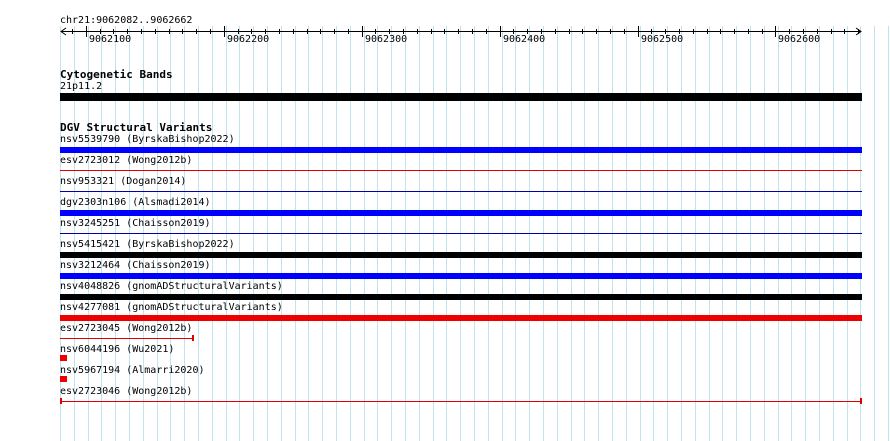 This screenshot has height=441, width=890. Describe the element at coordinates (799, 39) in the screenshot. I see `ruler-tick-label: 9062600` at that location.